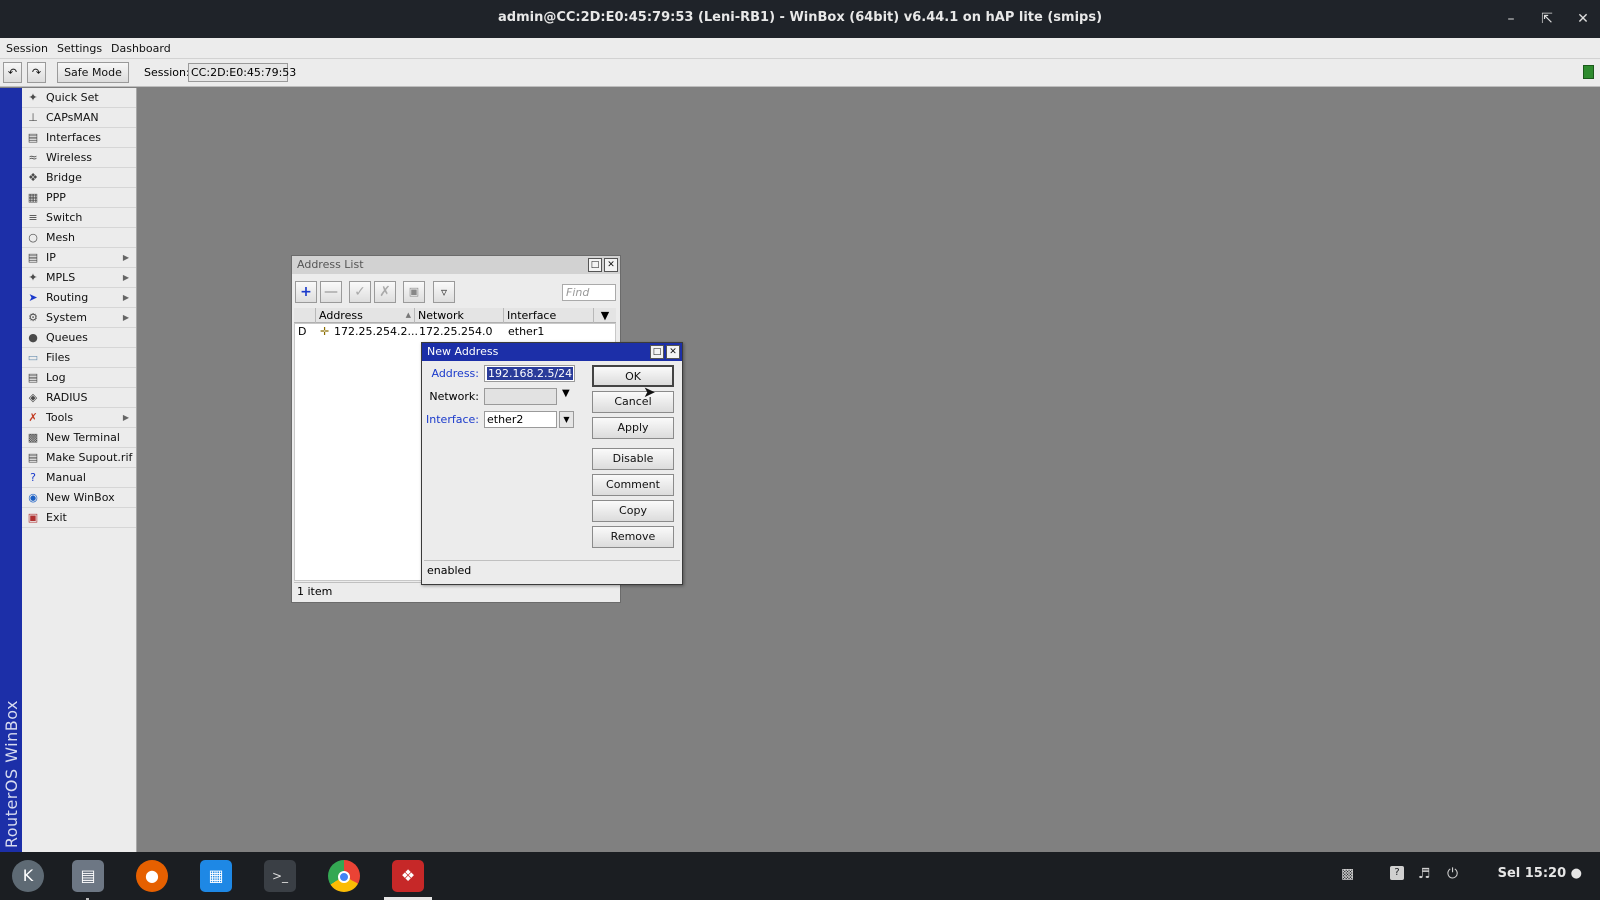  What do you see at coordinates (633, 485) in the screenshot?
I see `comment-button: Comment` at bounding box center [633, 485].